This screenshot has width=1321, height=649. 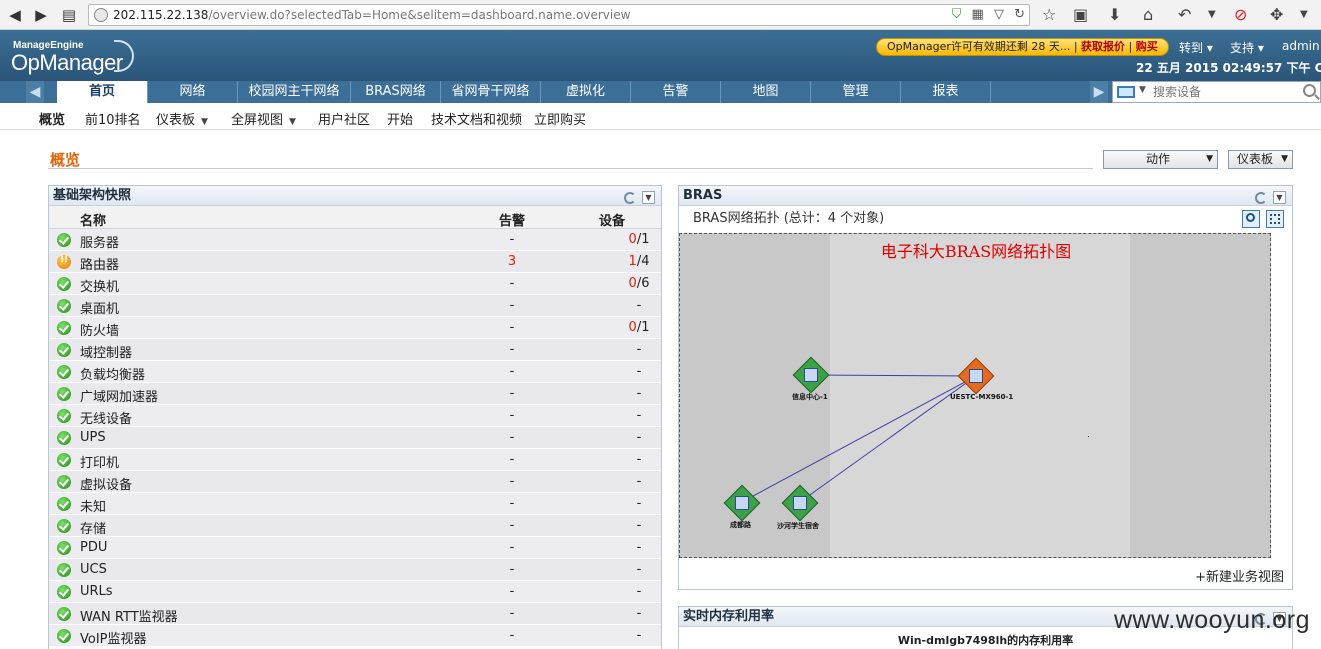 I want to click on brand-logo: OpManager, so click(x=67, y=63).